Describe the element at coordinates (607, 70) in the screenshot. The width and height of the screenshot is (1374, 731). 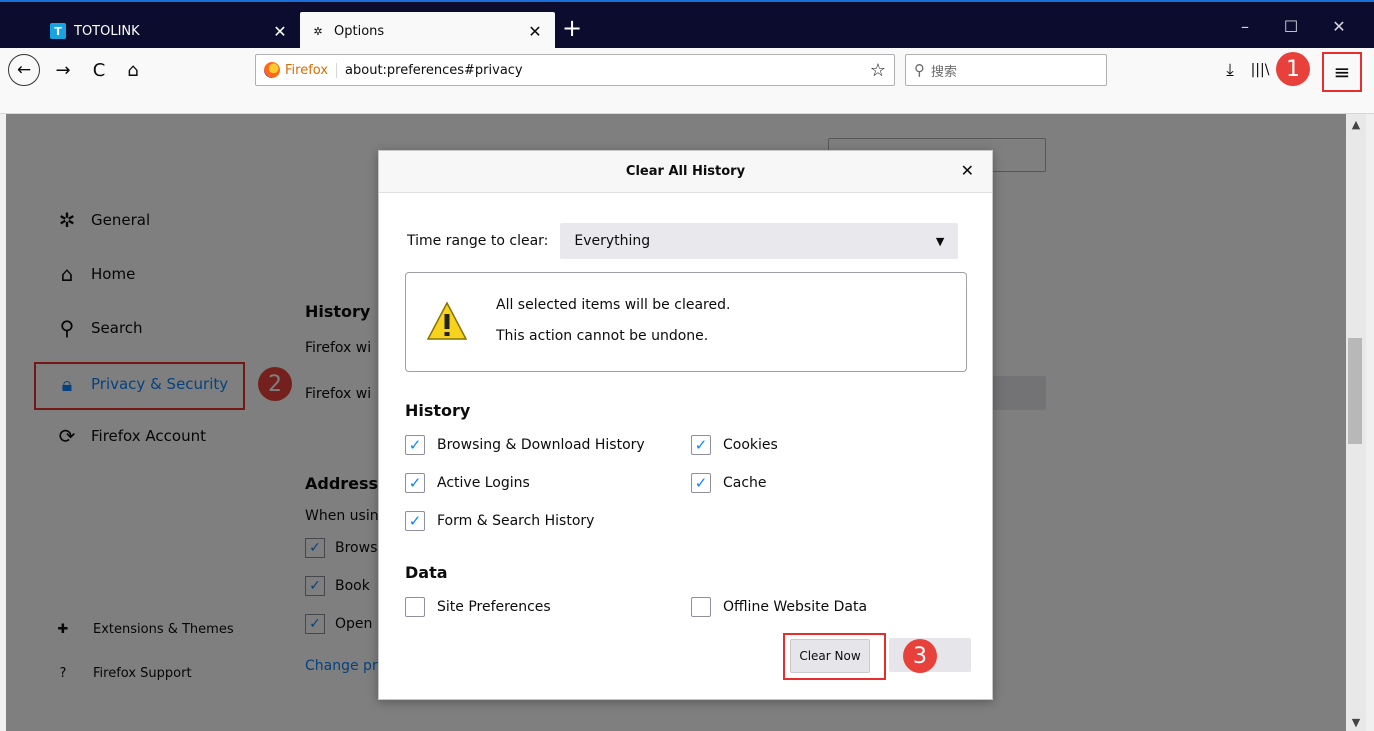
I see `url-text: about:preferences#privacy` at that location.